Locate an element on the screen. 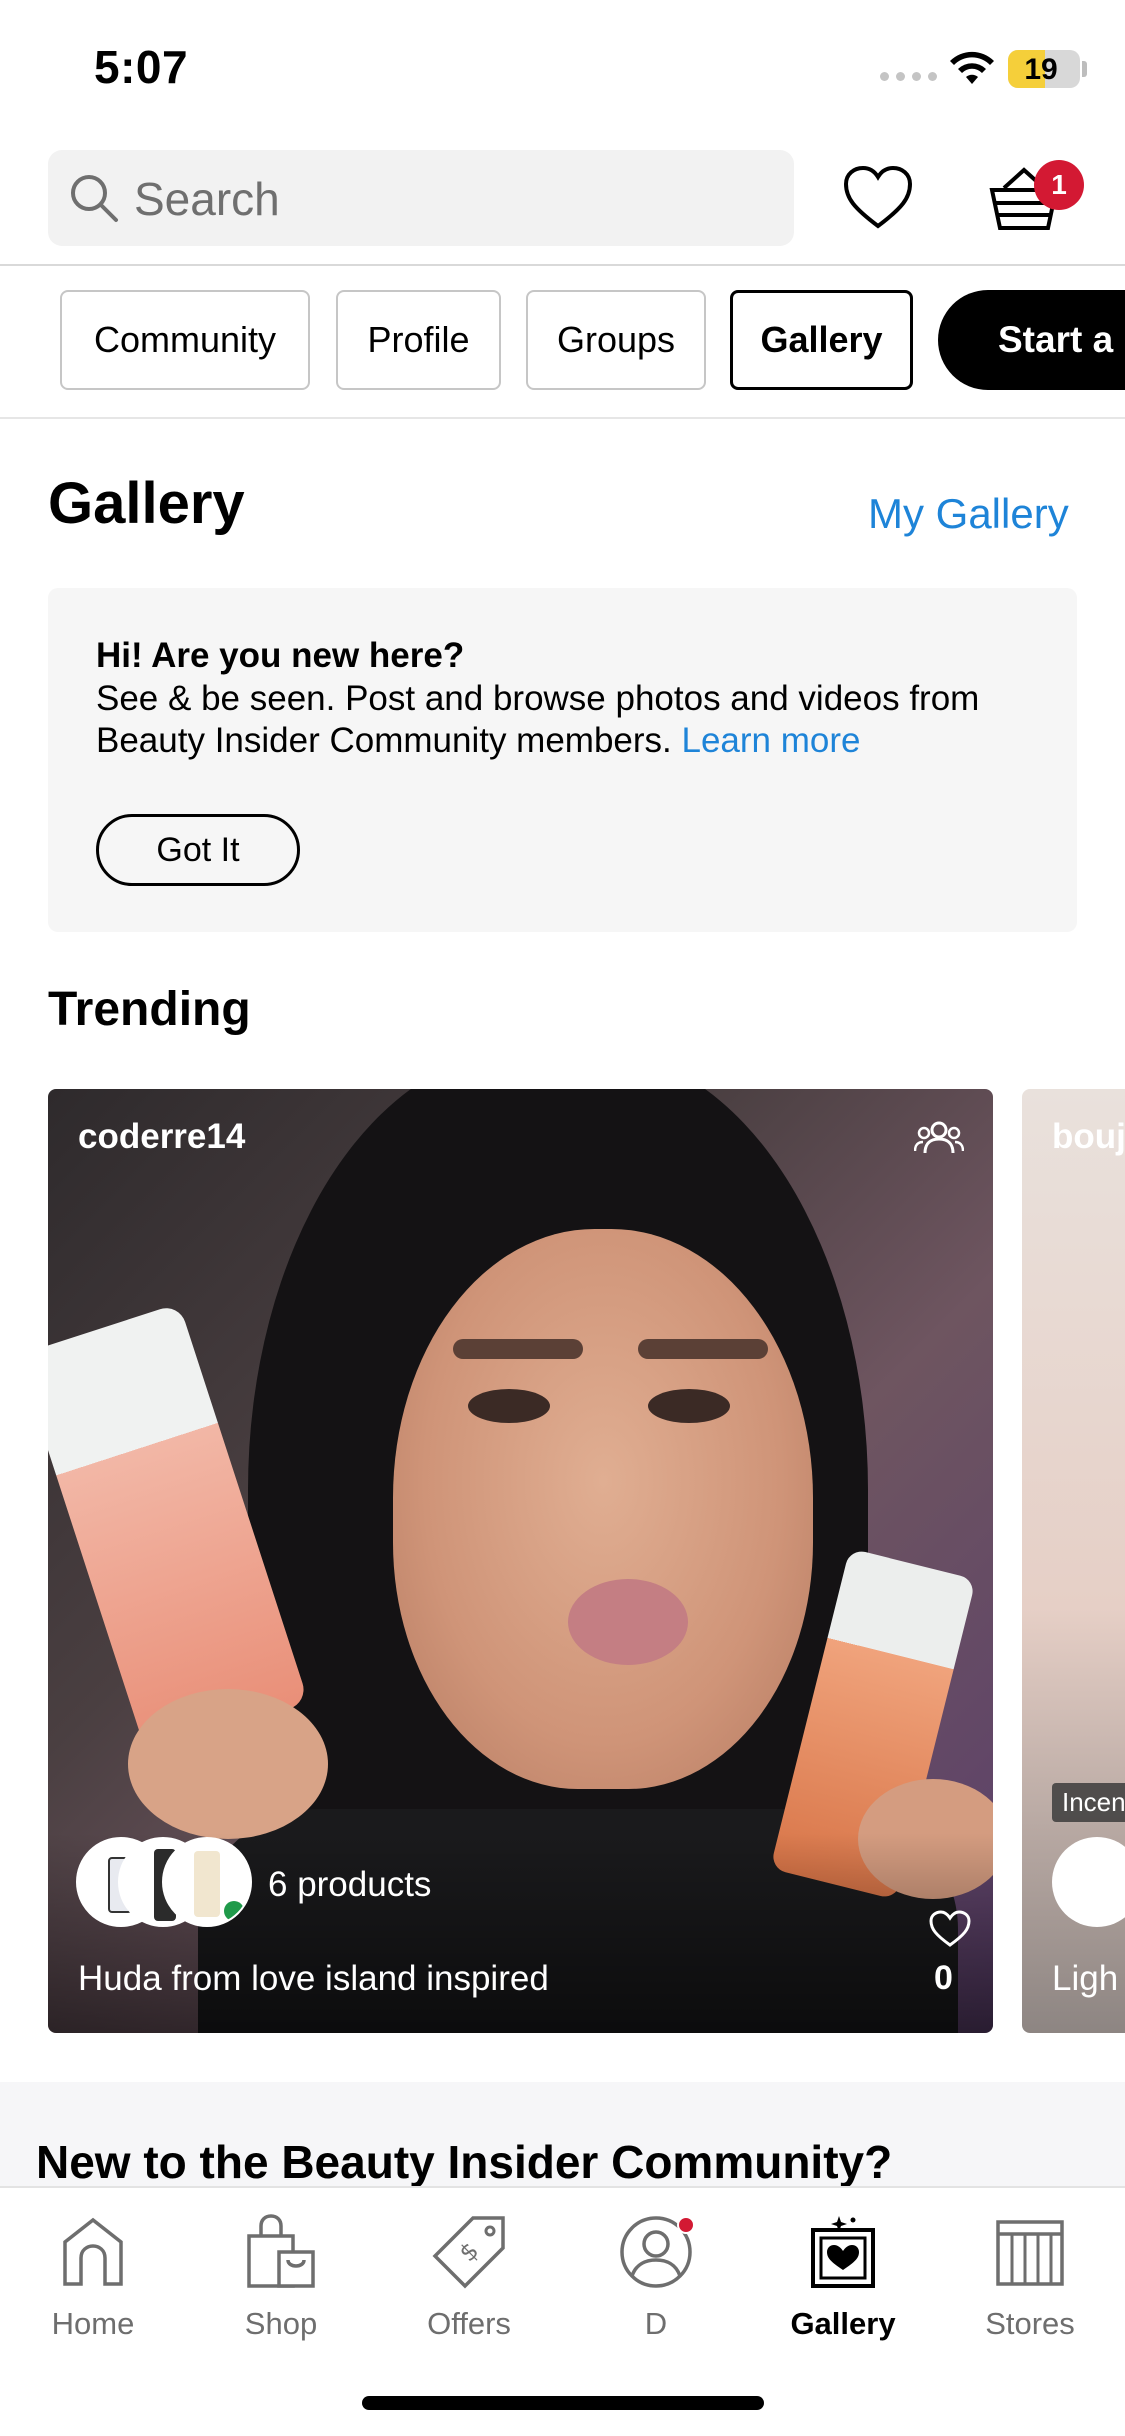  community-banner-title: New to the Beauty Insider Community? is located at coordinates (464, 2162).